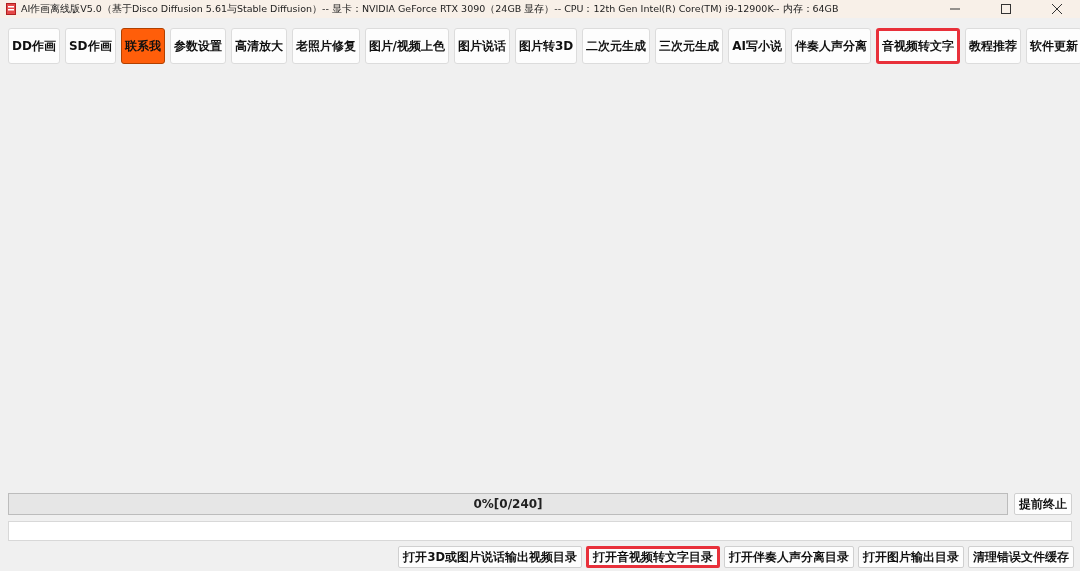 The image size is (1080, 571). What do you see at coordinates (653, 557) in the screenshot?
I see `folder-button: 打开音视频转文字目录` at bounding box center [653, 557].